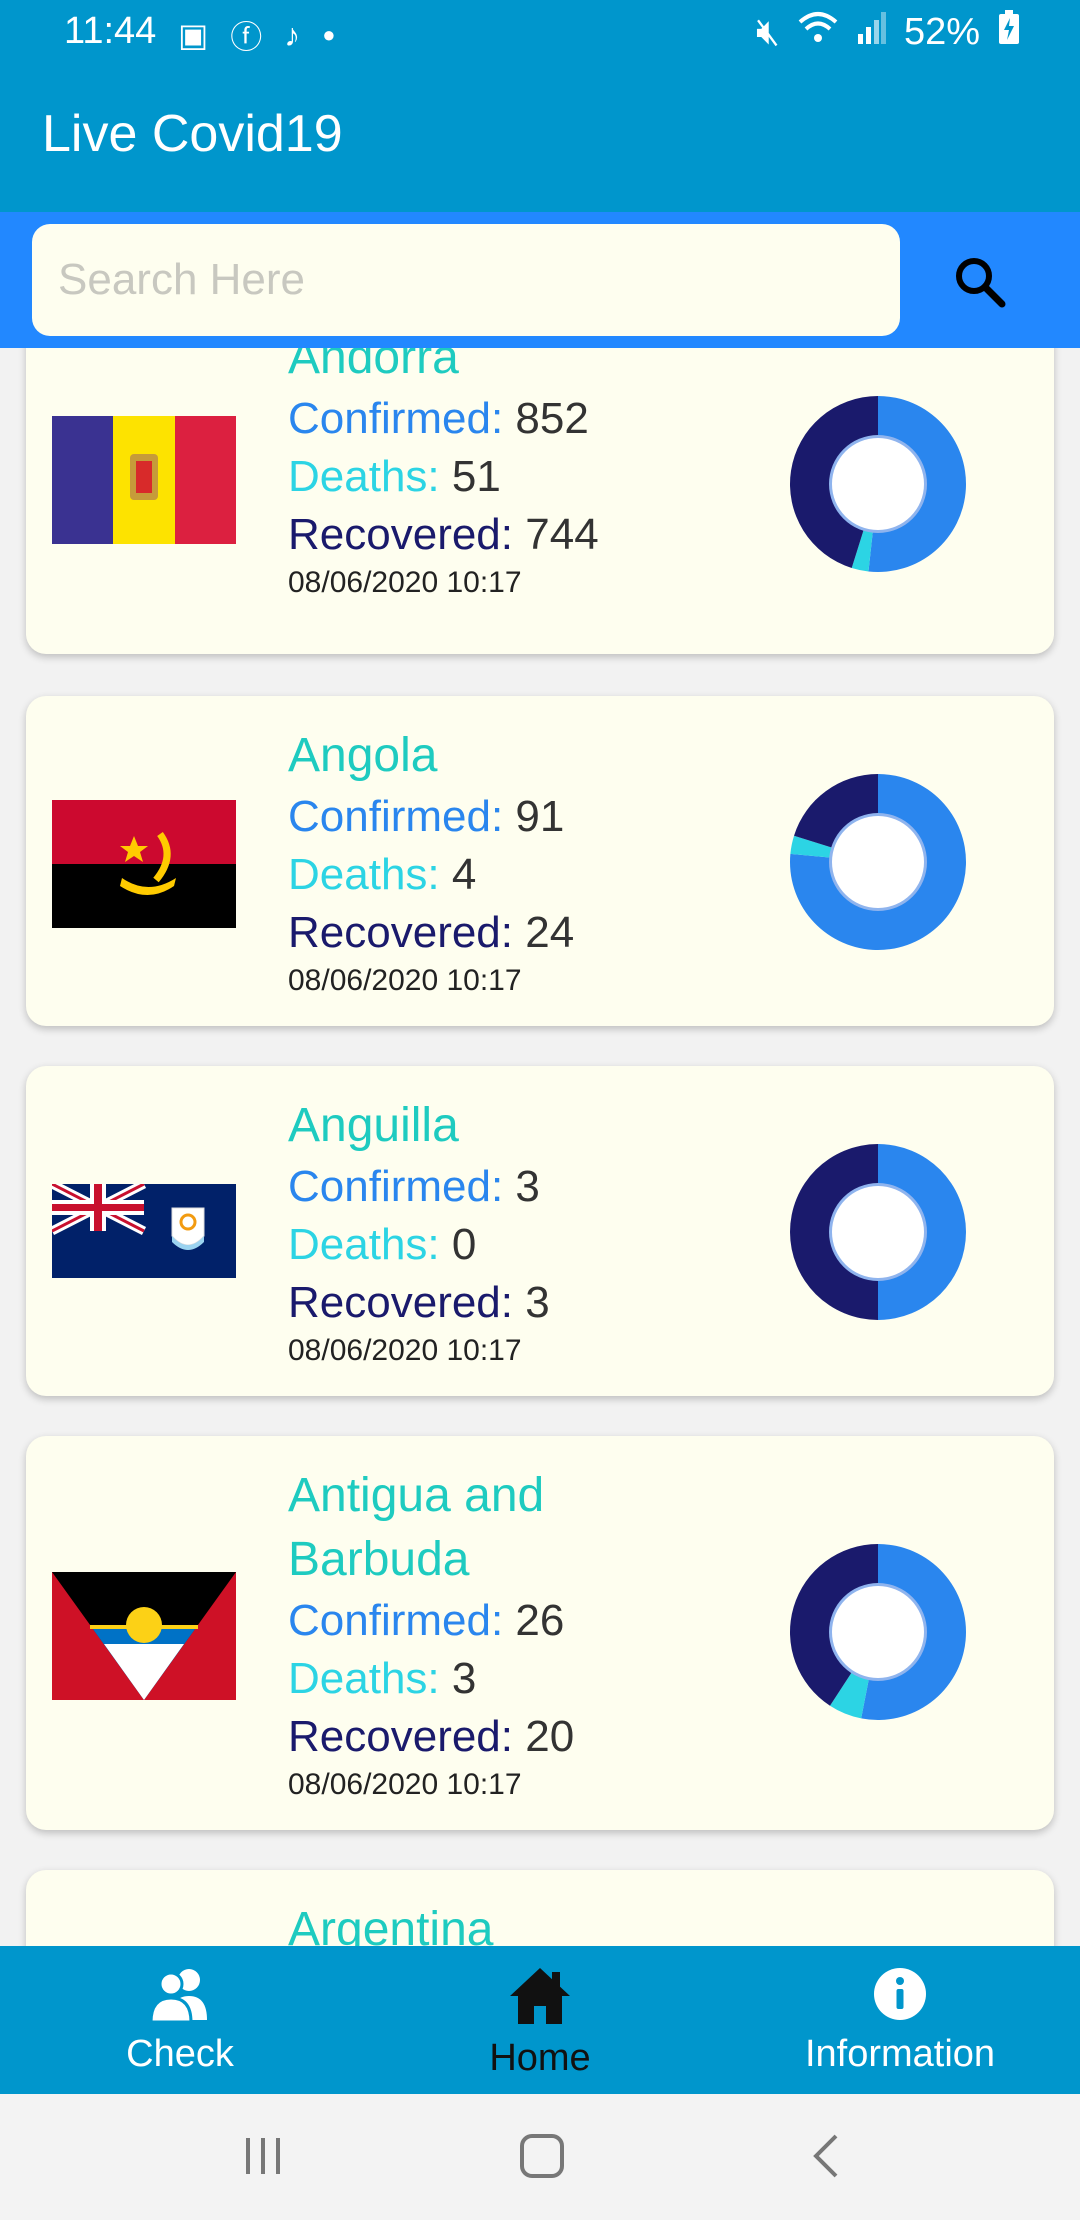 The height and width of the screenshot is (2220, 1080). What do you see at coordinates (373, 366) in the screenshot?
I see `country-name: Andorra` at bounding box center [373, 366].